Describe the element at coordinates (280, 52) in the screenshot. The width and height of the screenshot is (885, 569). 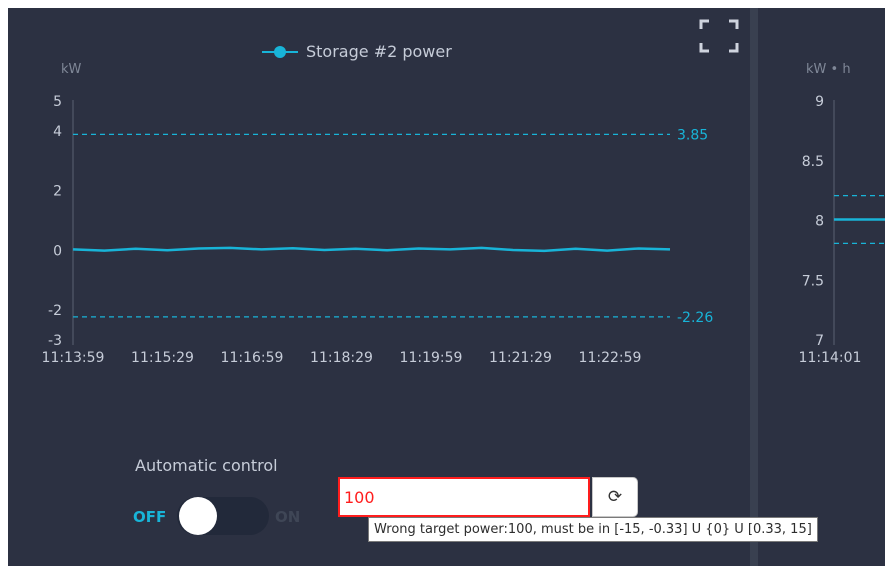
I see `legend-marker` at that location.